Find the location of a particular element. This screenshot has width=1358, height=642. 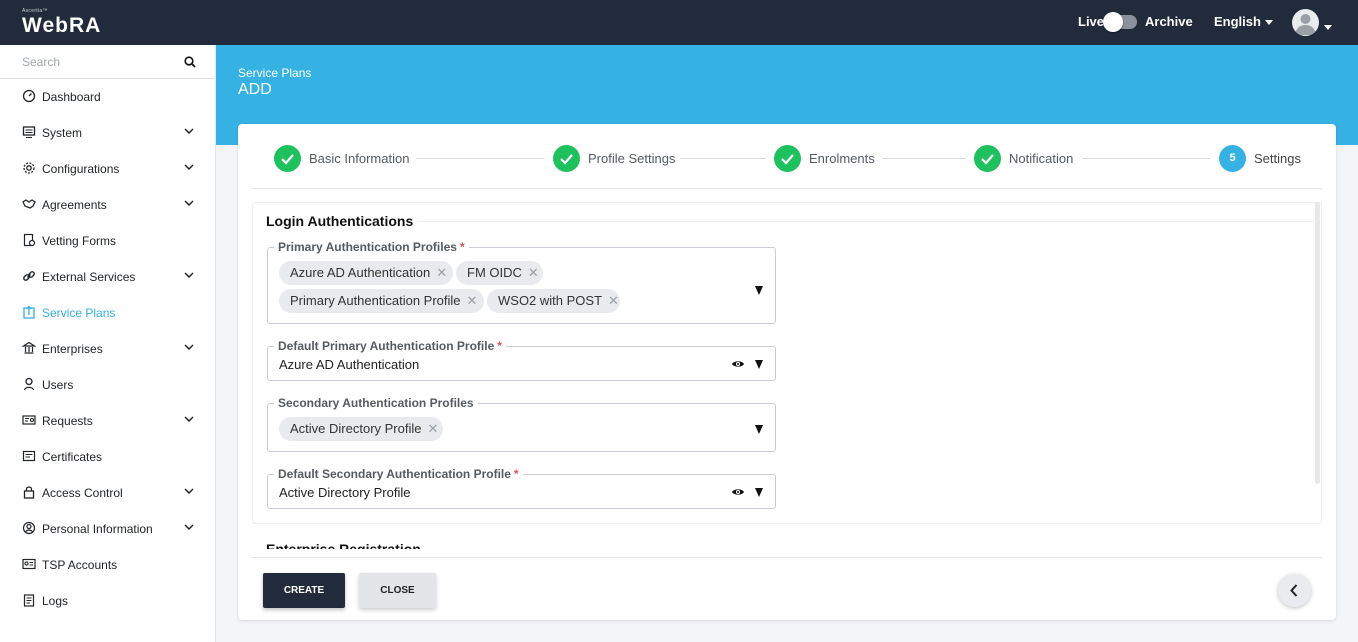

avatar is located at coordinates (1305, 22).